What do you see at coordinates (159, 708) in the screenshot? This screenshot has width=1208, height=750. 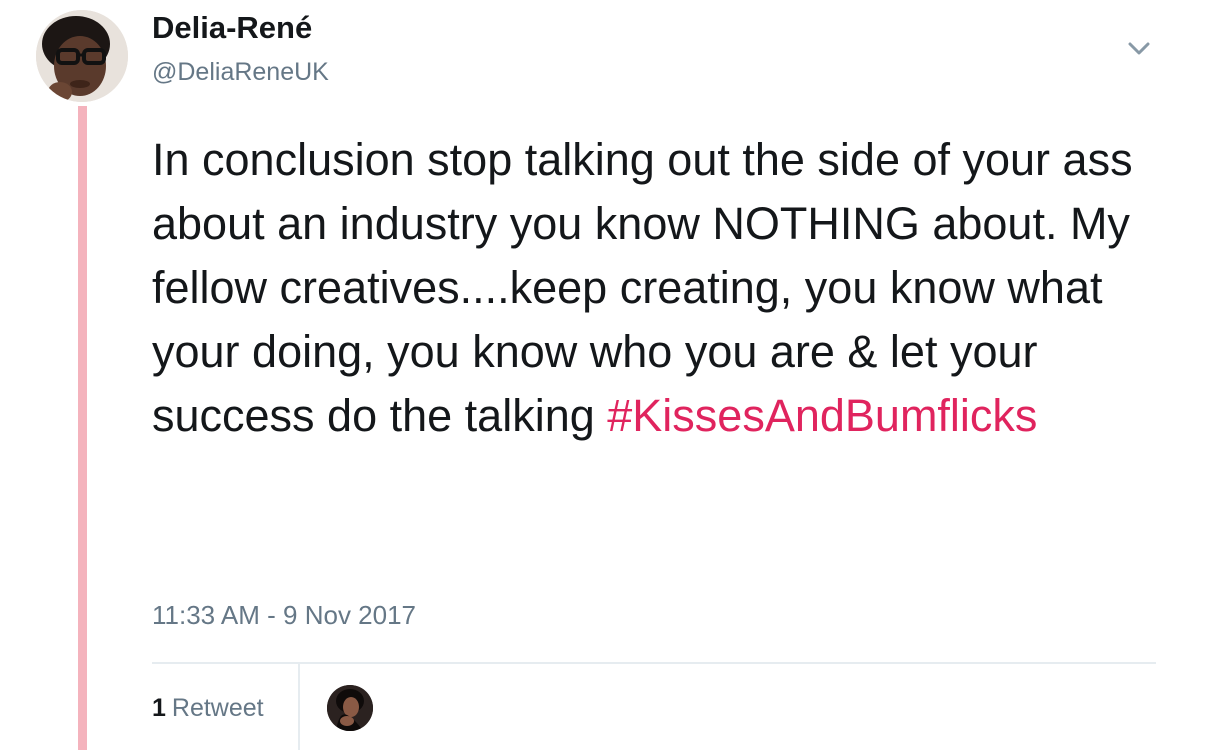 I see `retweet-count: 1` at bounding box center [159, 708].